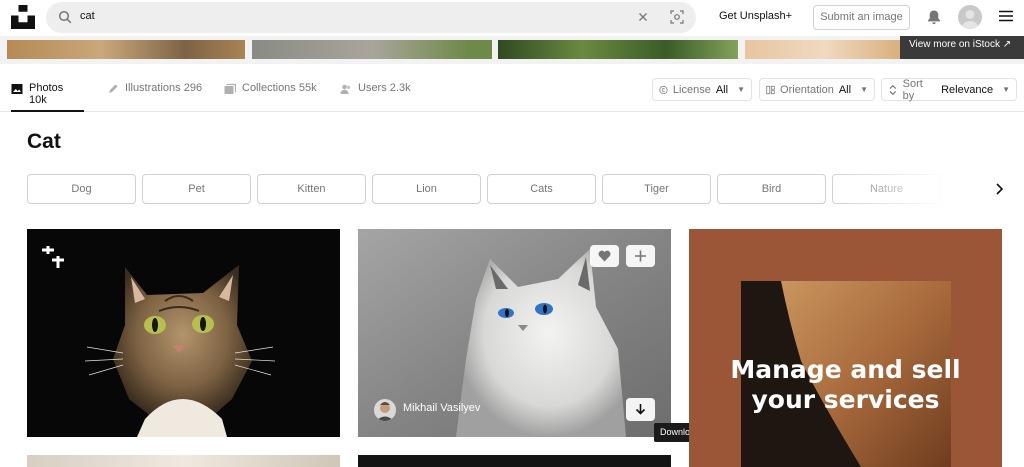 The height and width of the screenshot is (467, 1024). I want to click on license-filter-label: License, so click(691, 89).